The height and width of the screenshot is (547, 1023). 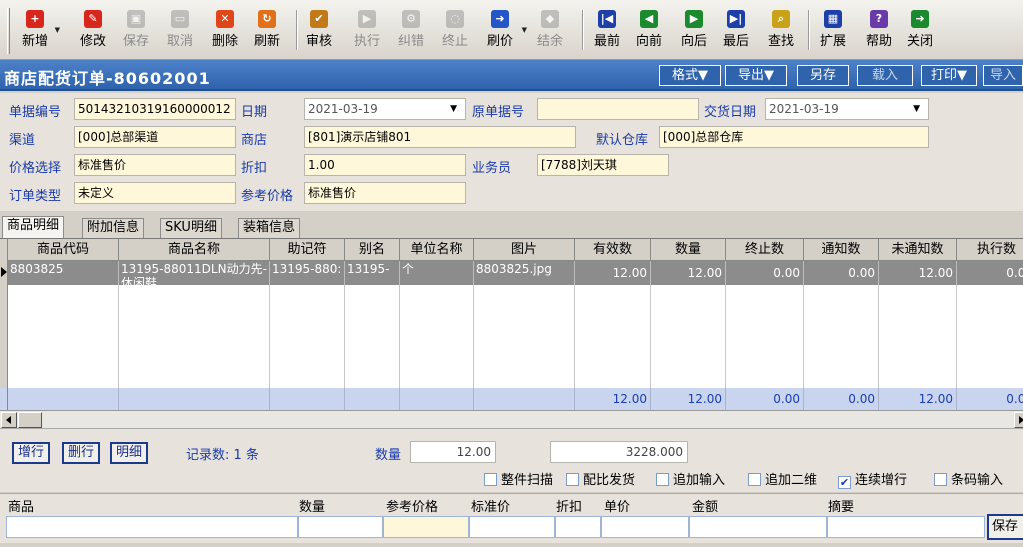 What do you see at coordinates (782, 478) in the screenshot?
I see `option-checkbox: 追加二维` at bounding box center [782, 478].